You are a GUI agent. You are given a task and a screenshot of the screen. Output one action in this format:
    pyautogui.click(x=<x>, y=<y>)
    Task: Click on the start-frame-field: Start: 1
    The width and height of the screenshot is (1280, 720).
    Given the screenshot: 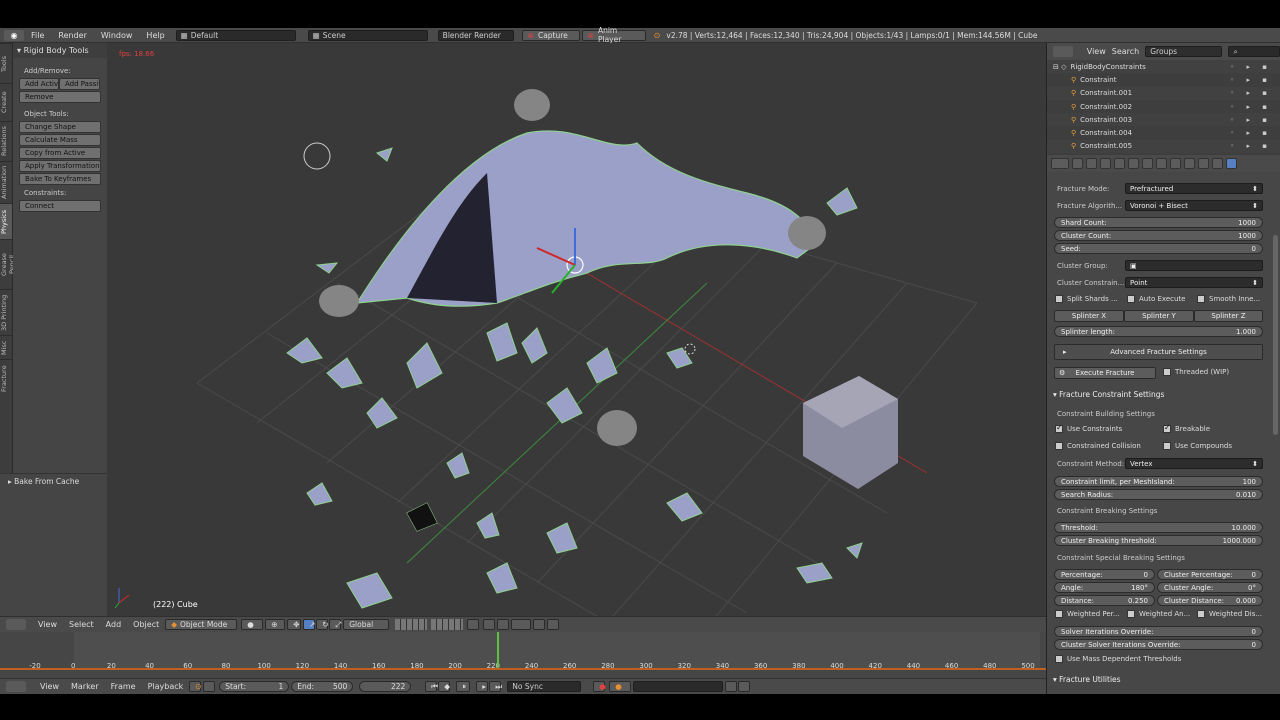 What is the action you would take?
    pyautogui.click(x=254, y=686)
    